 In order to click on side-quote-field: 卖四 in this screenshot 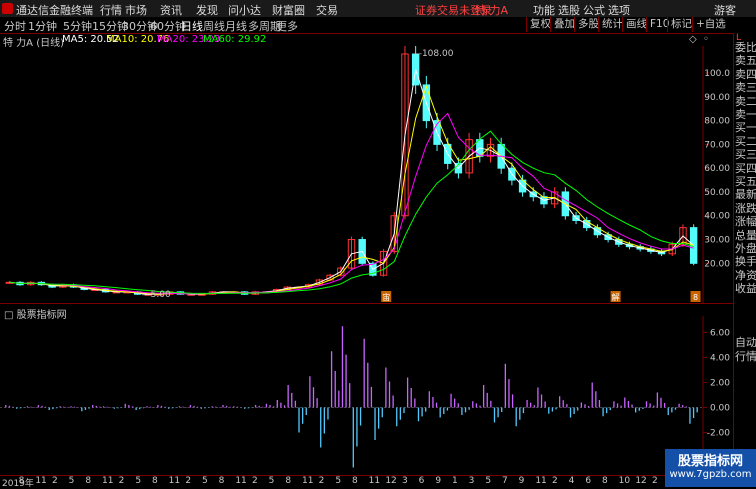, I will do `click(745, 74)`.